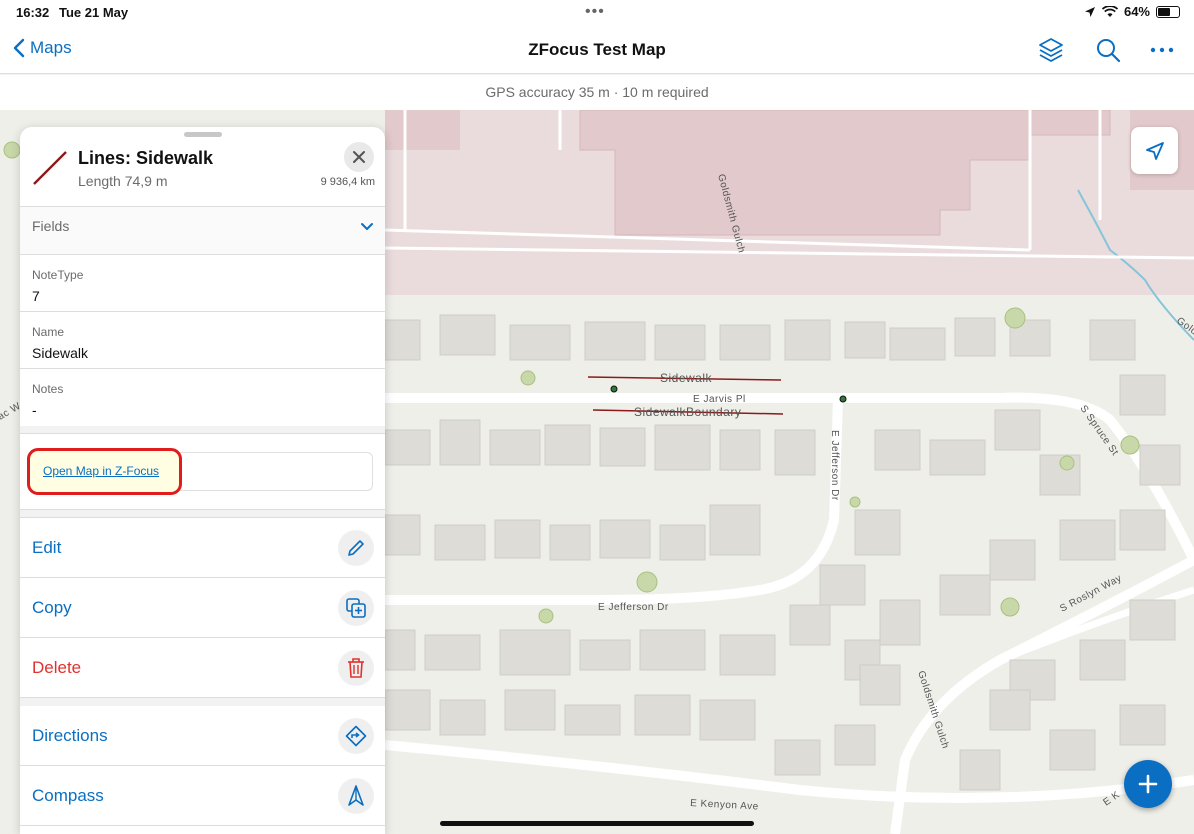 Image resolution: width=1194 pixels, height=834 pixels. I want to click on navigation-arrow-icon, so click(1154, 150).